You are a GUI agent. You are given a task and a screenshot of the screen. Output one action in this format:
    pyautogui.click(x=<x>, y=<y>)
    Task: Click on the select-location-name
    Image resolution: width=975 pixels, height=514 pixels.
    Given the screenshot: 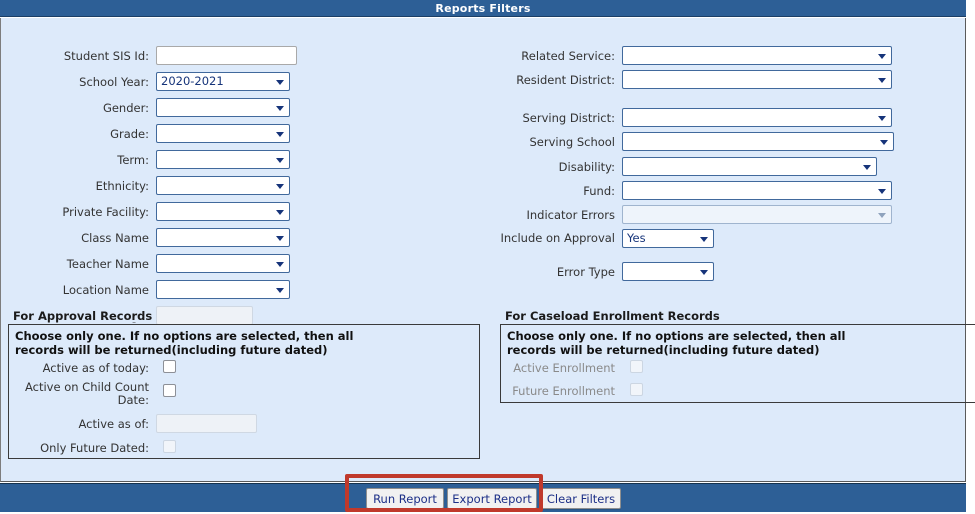 What is the action you would take?
    pyautogui.click(x=223, y=289)
    